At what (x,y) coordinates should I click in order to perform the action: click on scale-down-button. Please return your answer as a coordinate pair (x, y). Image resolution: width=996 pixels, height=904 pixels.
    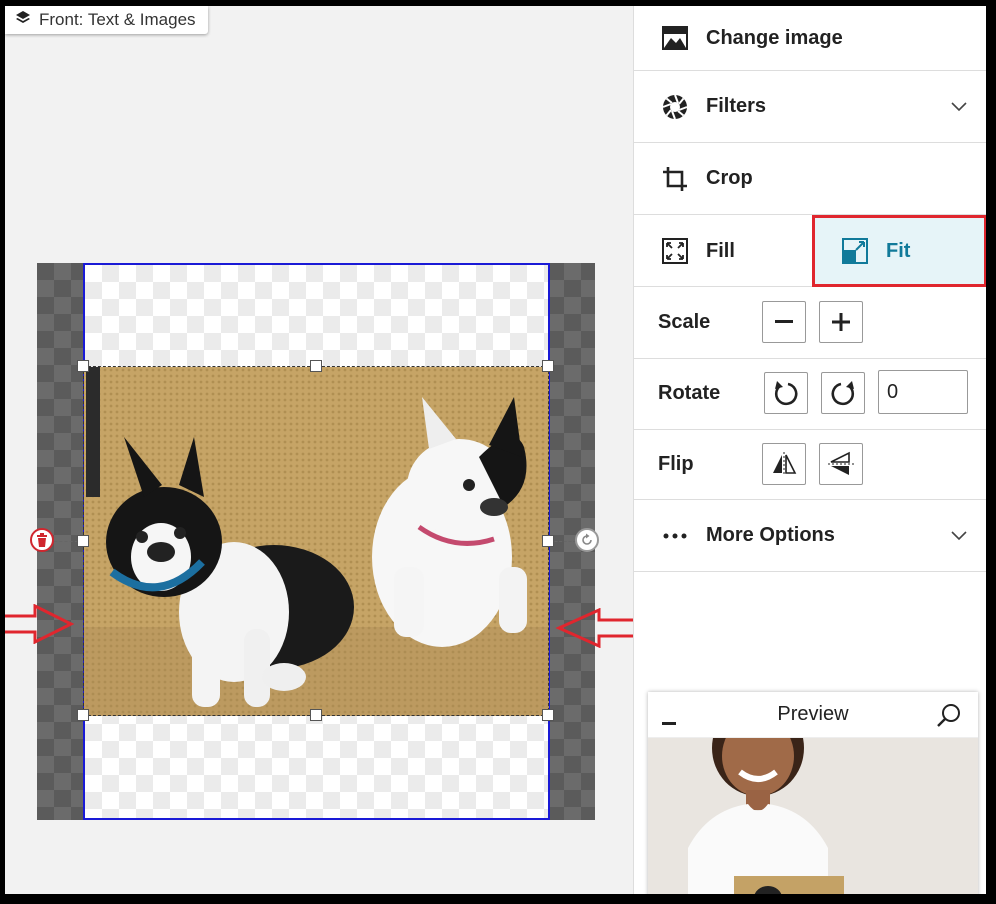
    Looking at the image, I should click on (784, 322).